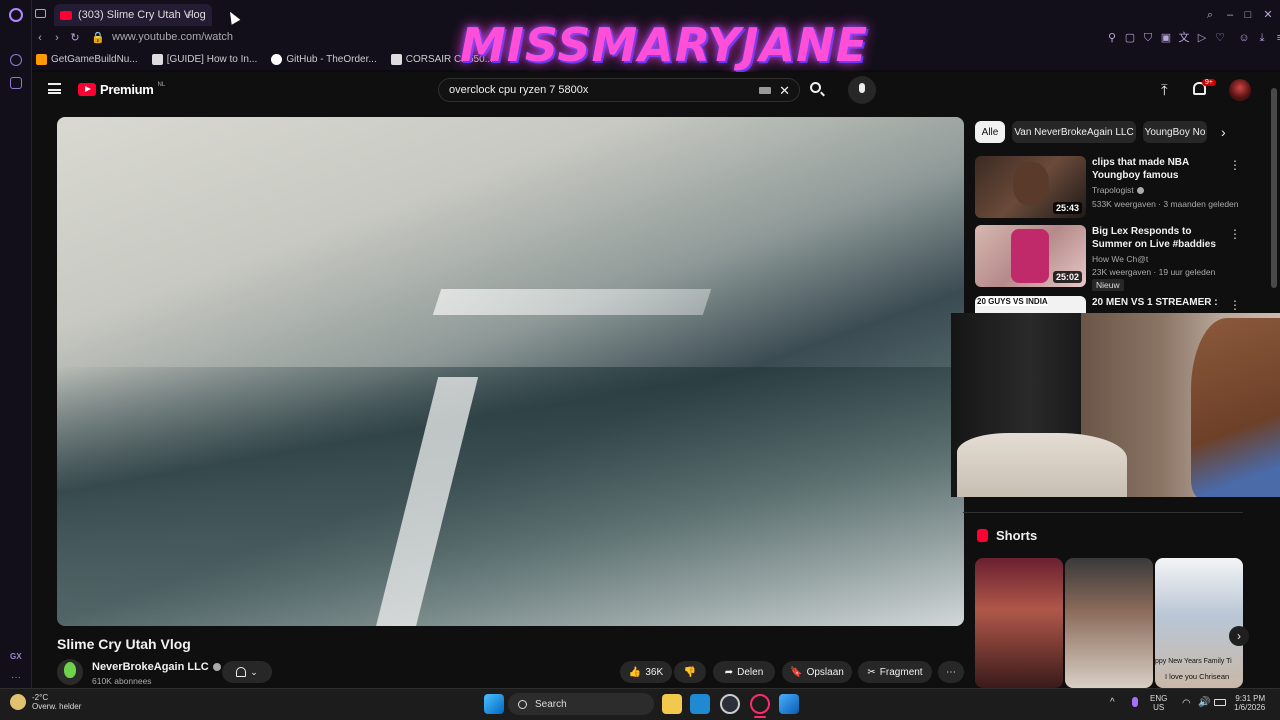 The image size is (1280, 720). What do you see at coordinates (1164, 90) in the screenshot?
I see `upload-icon: ⤒` at bounding box center [1164, 90].